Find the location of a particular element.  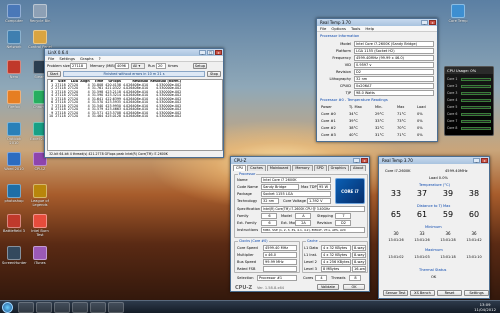

rt-menu-options: Options is located at coordinates (338, 28).